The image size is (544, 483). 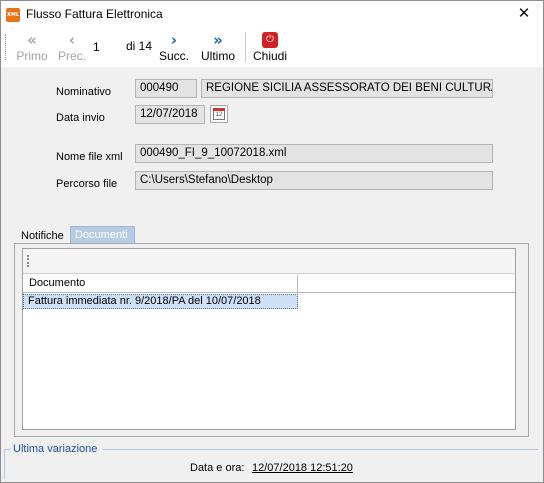 What do you see at coordinates (524, 14) in the screenshot?
I see `window-close-button: ✕` at bounding box center [524, 14].